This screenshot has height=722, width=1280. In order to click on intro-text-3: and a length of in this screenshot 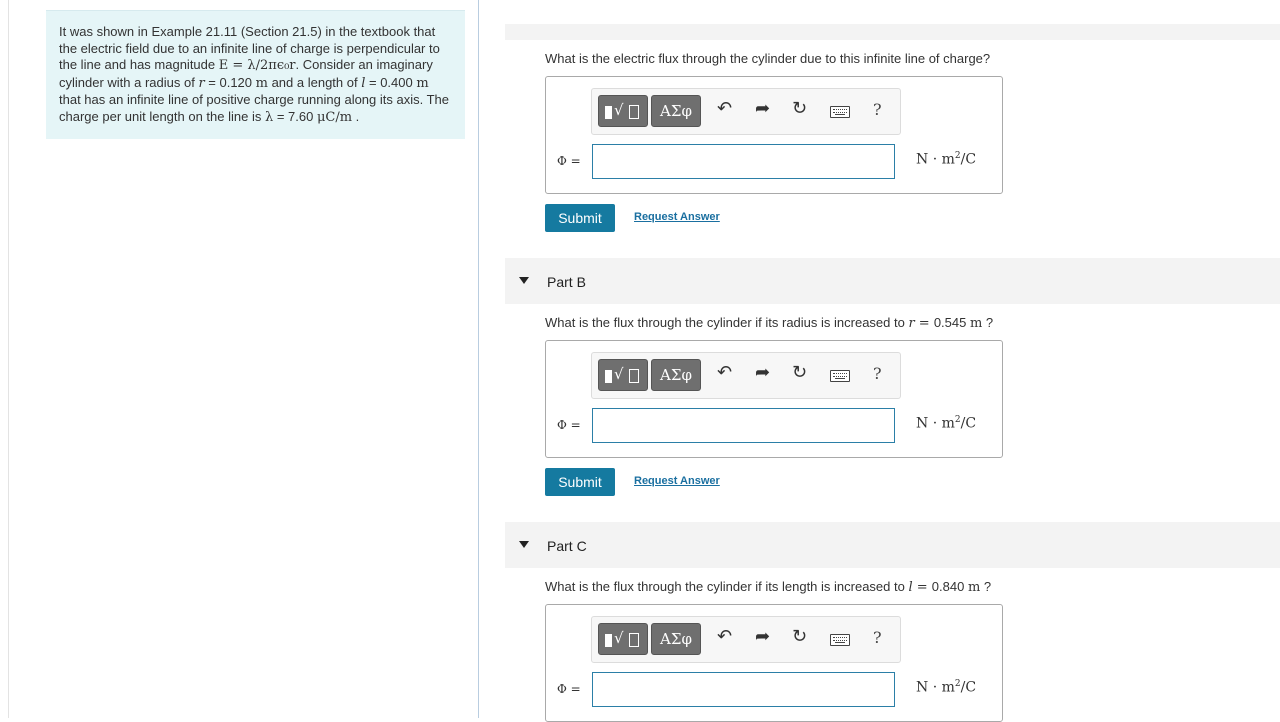, I will do `click(314, 82)`.